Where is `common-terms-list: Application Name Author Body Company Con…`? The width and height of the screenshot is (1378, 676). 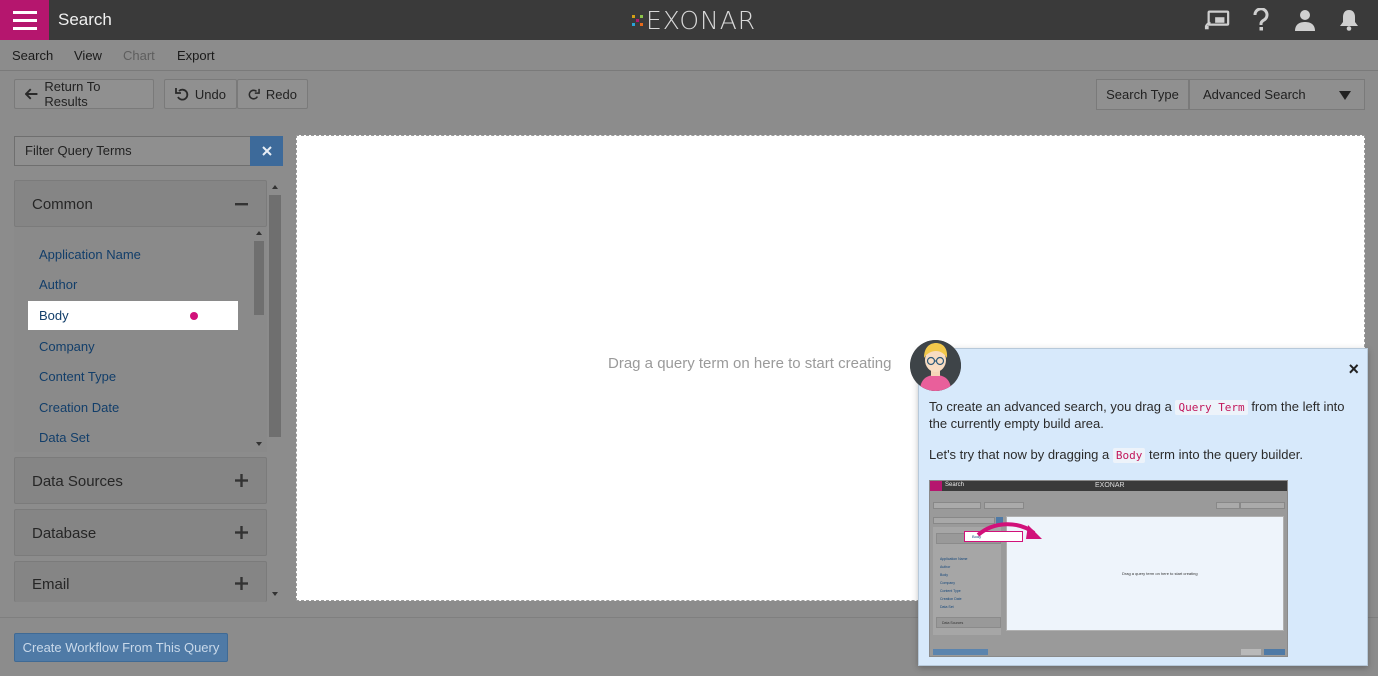 common-terms-list: Application Name Author Body Company Con… is located at coordinates (140, 339).